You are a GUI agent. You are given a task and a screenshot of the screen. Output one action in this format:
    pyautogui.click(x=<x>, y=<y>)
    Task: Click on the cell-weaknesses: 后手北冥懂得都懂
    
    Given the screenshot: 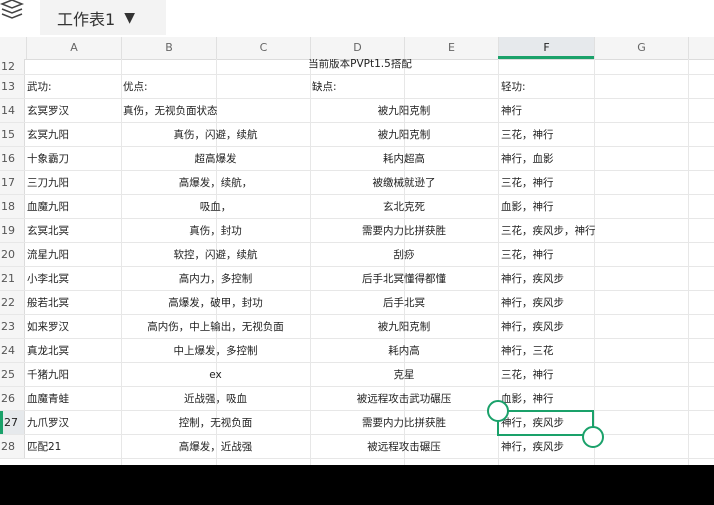 What is the action you would take?
    pyautogui.click(x=404, y=278)
    